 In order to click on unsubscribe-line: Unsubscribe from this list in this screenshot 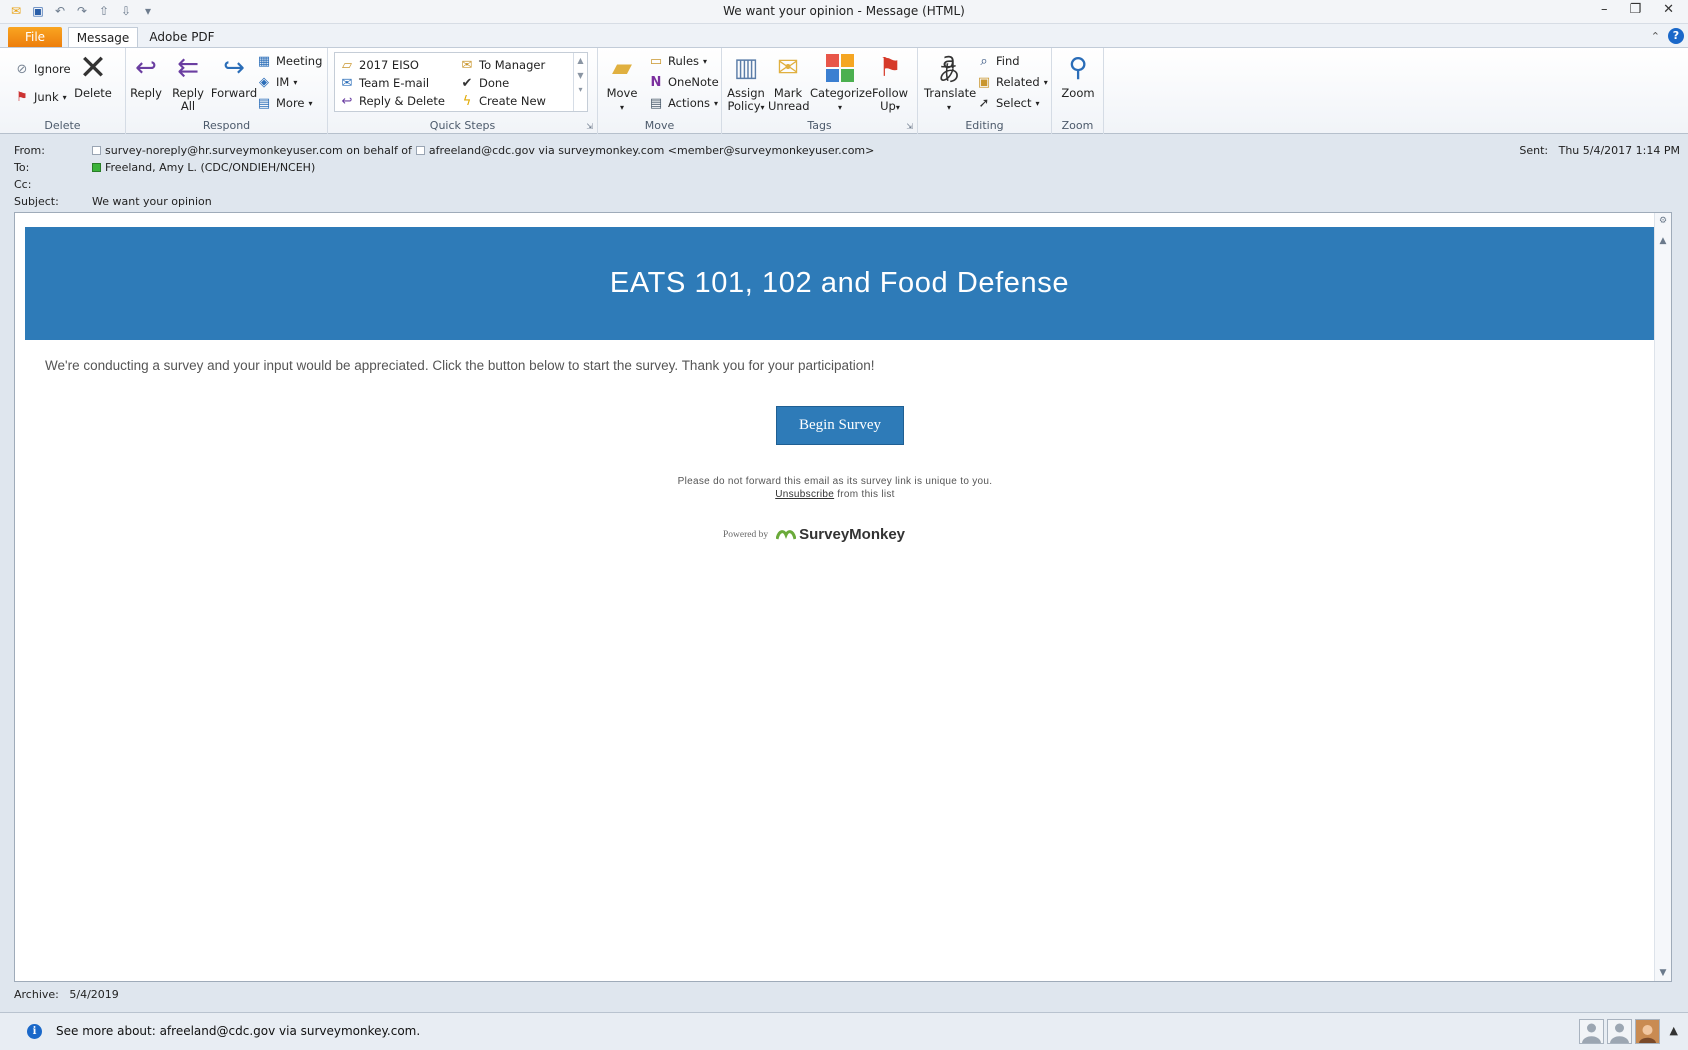, I will do `click(835, 494)`.